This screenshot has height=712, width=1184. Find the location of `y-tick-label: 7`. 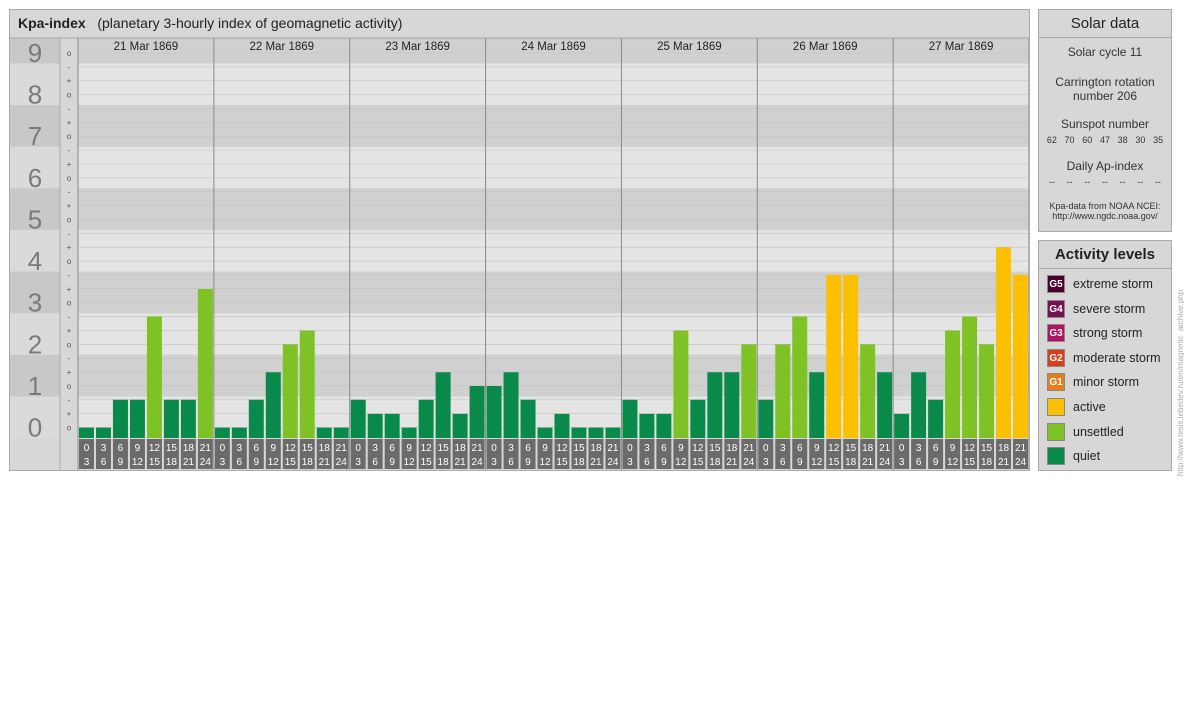

y-tick-label: 7 is located at coordinates (35, 136).